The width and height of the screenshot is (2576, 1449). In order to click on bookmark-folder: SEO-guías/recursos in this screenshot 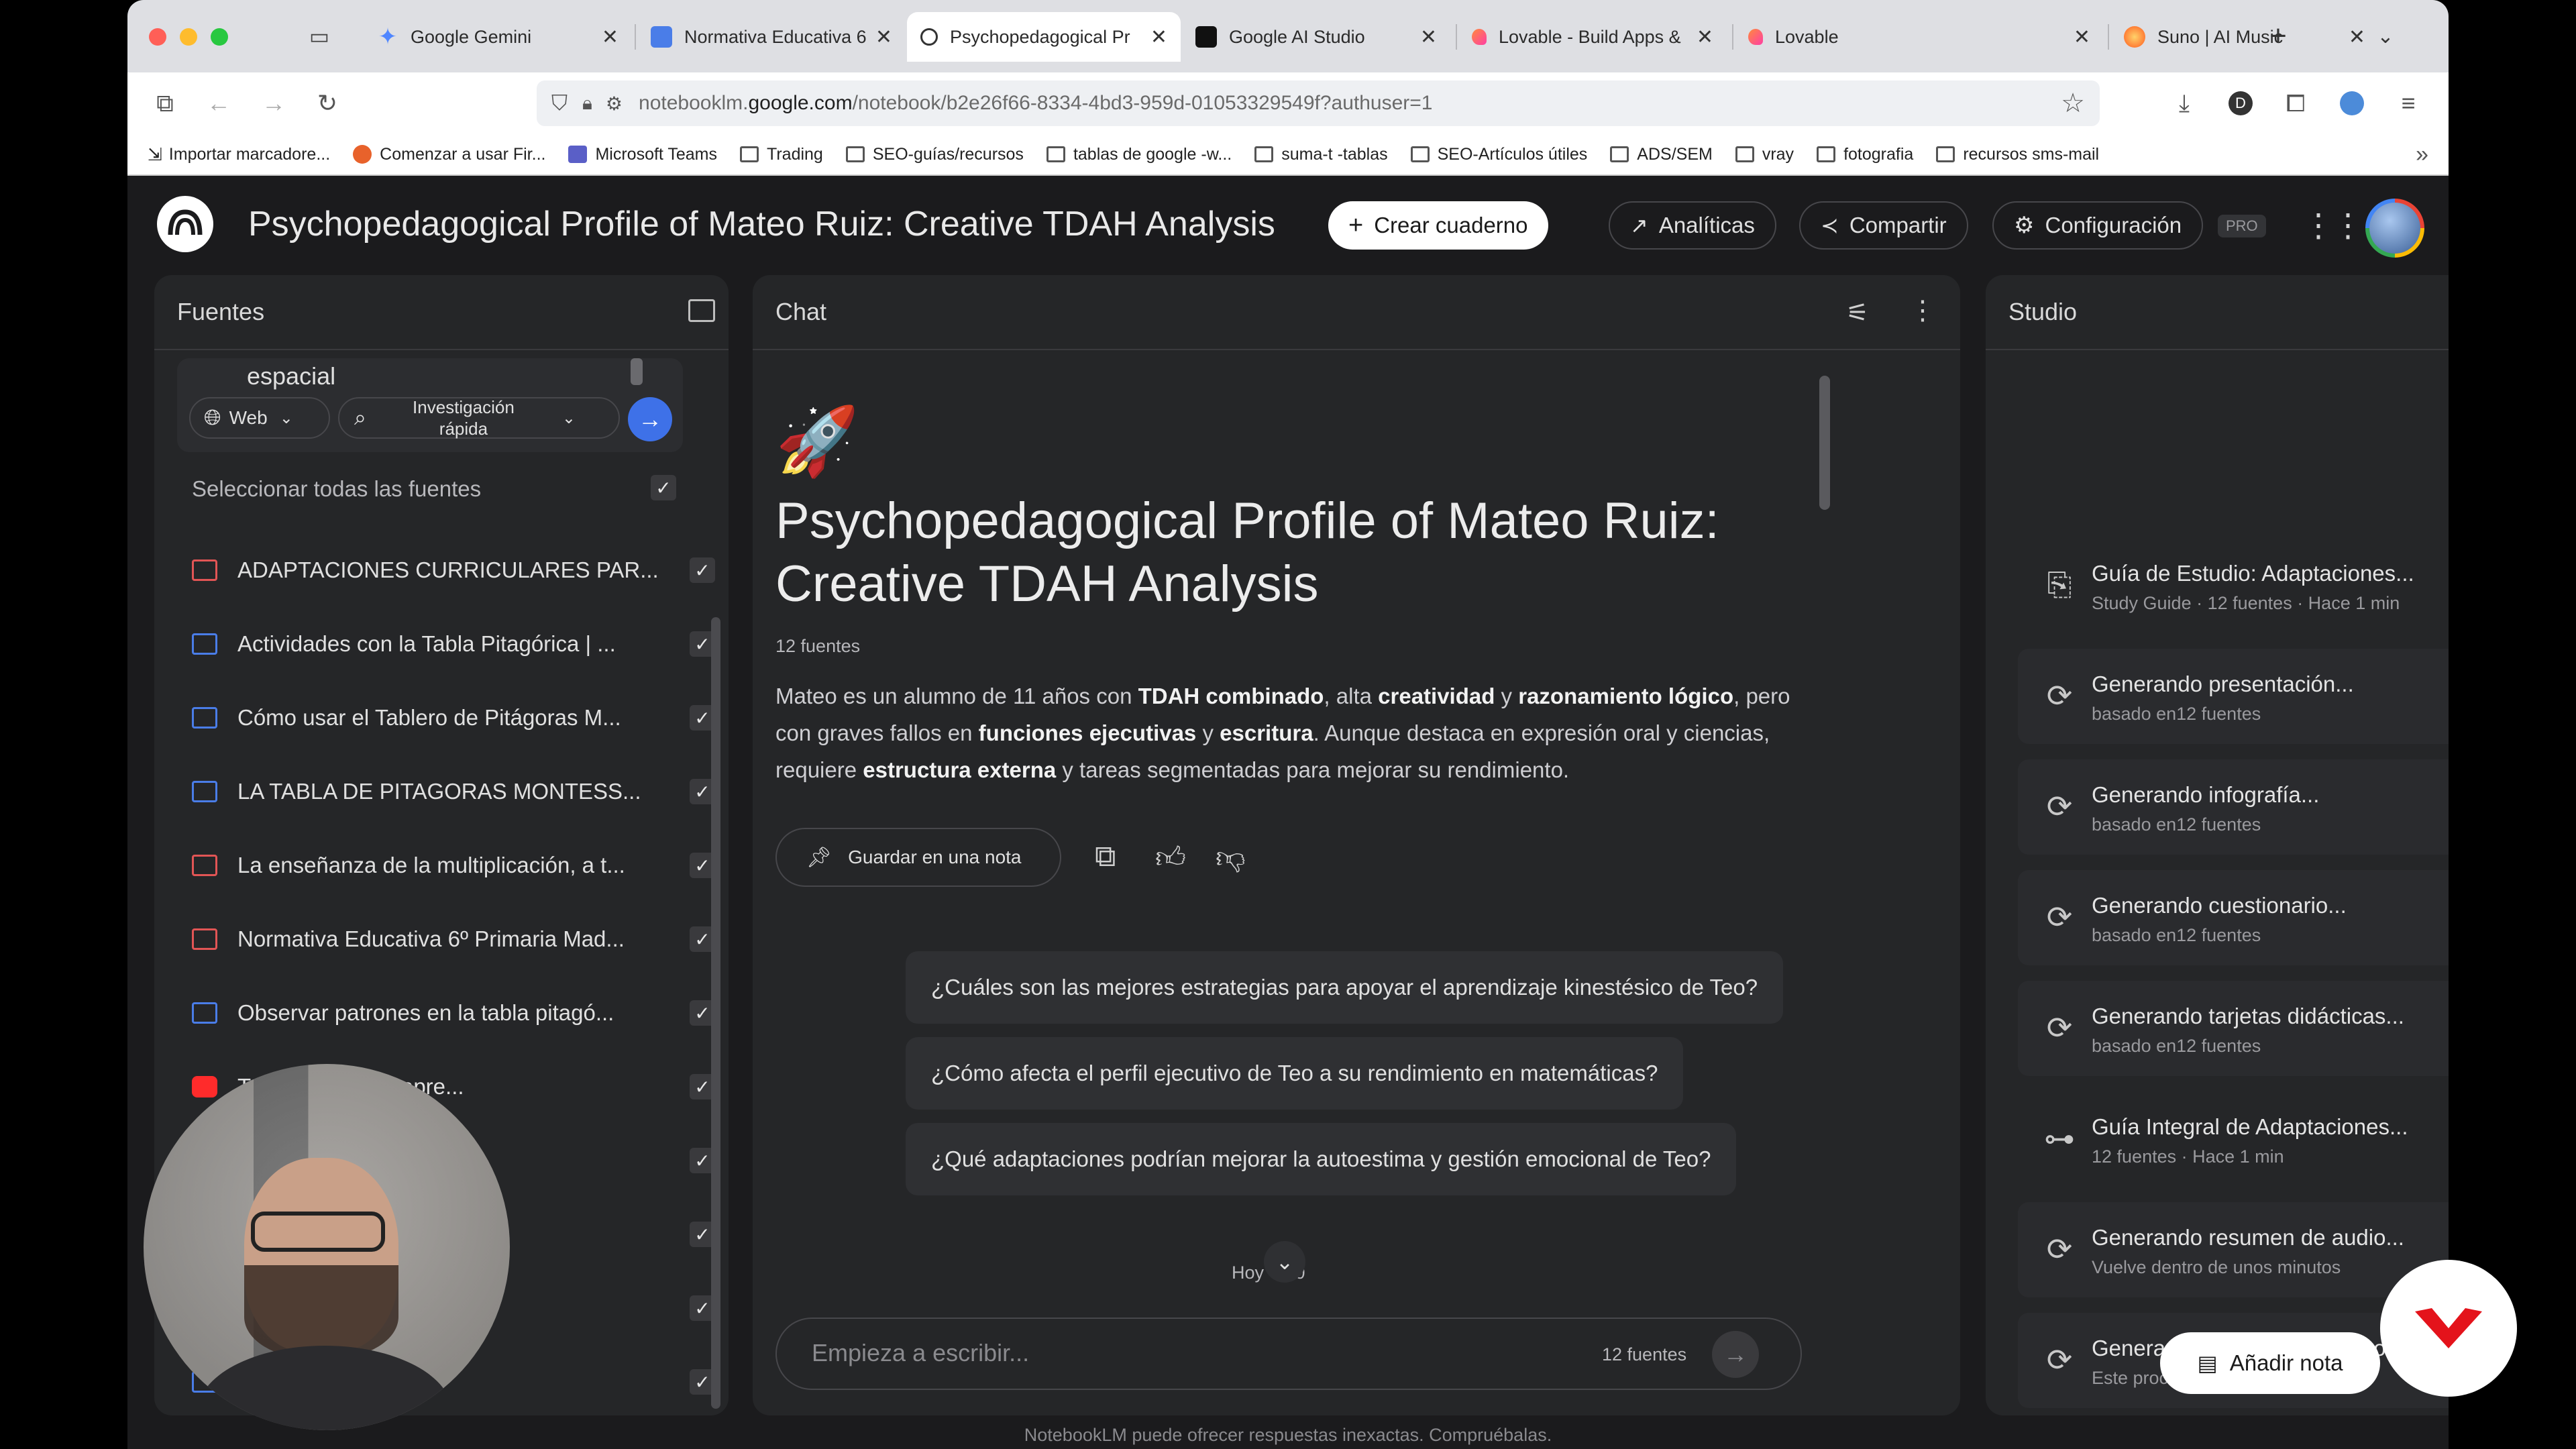, I will do `click(934, 154)`.